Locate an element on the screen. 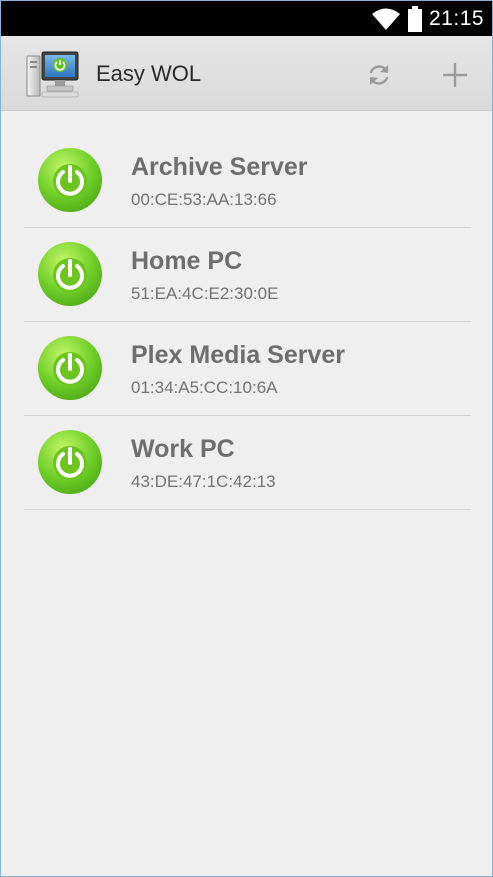 The height and width of the screenshot is (877, 493). device-name: Archive Server is located at coordinates (219, 167).